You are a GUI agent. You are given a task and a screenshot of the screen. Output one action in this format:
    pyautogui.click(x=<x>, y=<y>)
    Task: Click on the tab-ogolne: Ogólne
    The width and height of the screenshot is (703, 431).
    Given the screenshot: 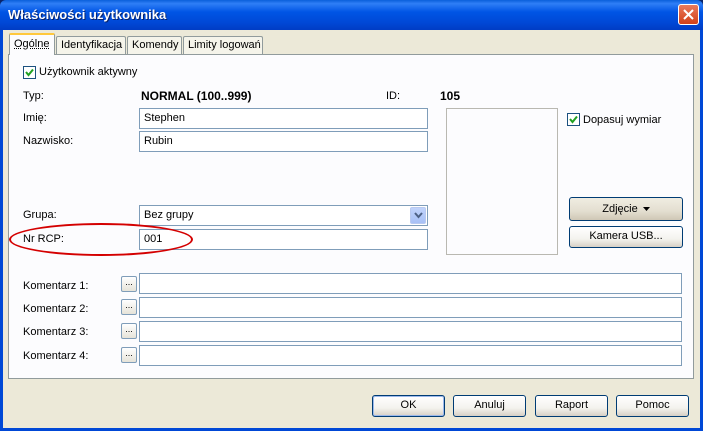 What is the action you would take?
    pyautogui.click(x=32, y=44)
    